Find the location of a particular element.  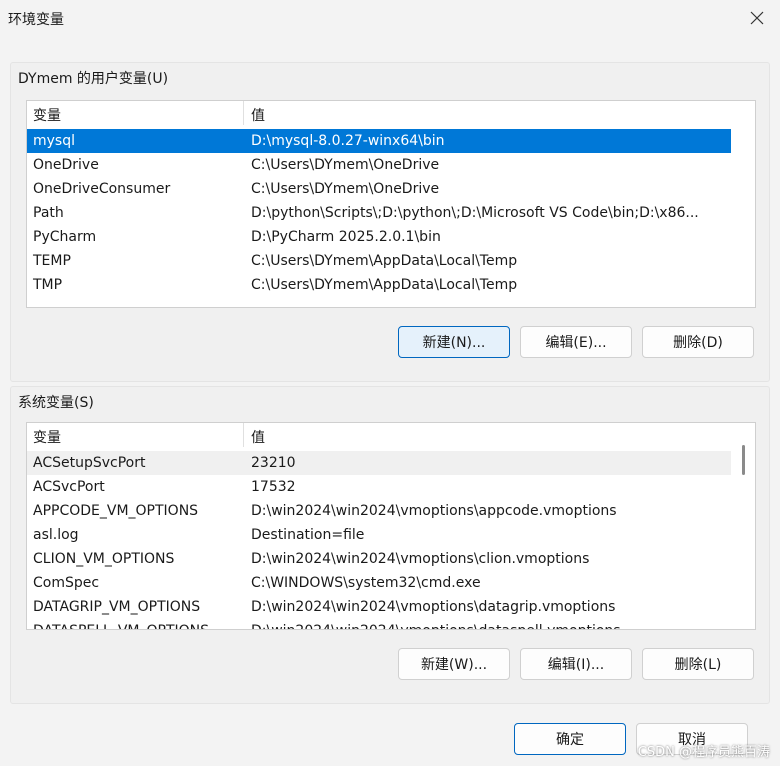

table-row: PyCharm D:\PyCharm 2025.2.0.1\bin is located at coordinates (379, 237).